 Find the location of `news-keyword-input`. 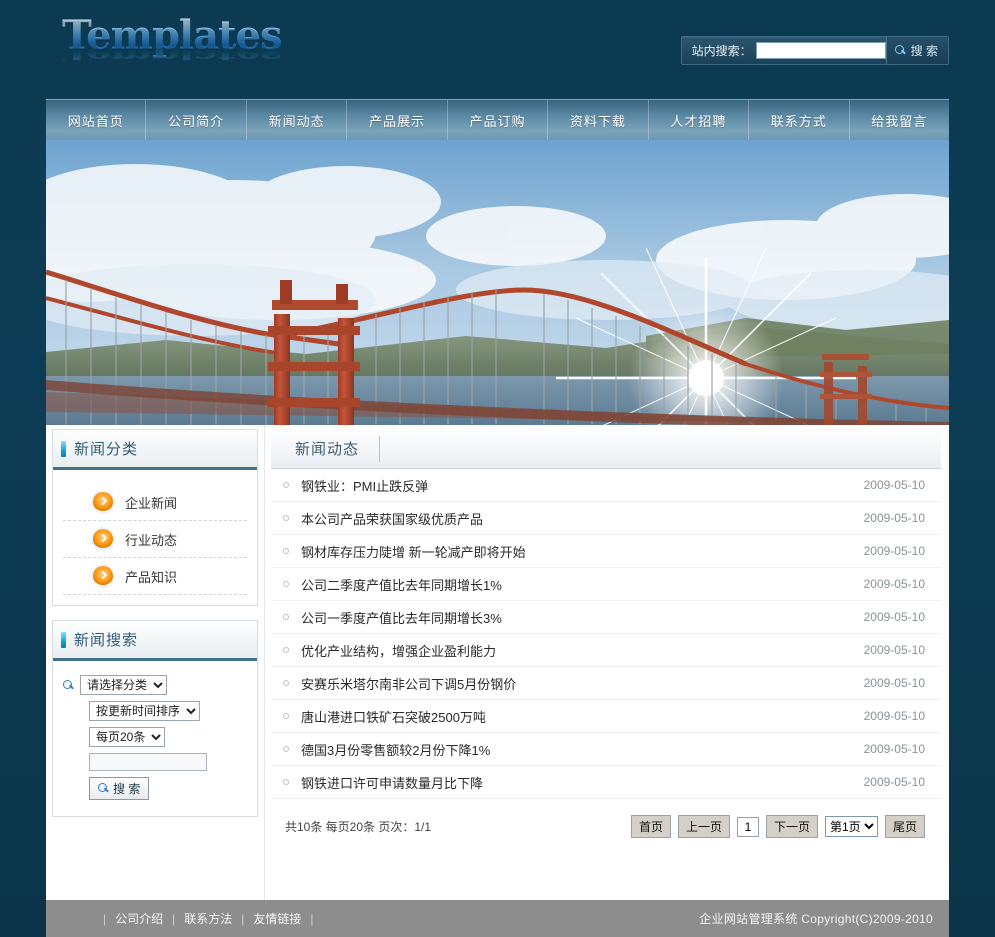

news-keyword-input is located at coordinates (148, 762).